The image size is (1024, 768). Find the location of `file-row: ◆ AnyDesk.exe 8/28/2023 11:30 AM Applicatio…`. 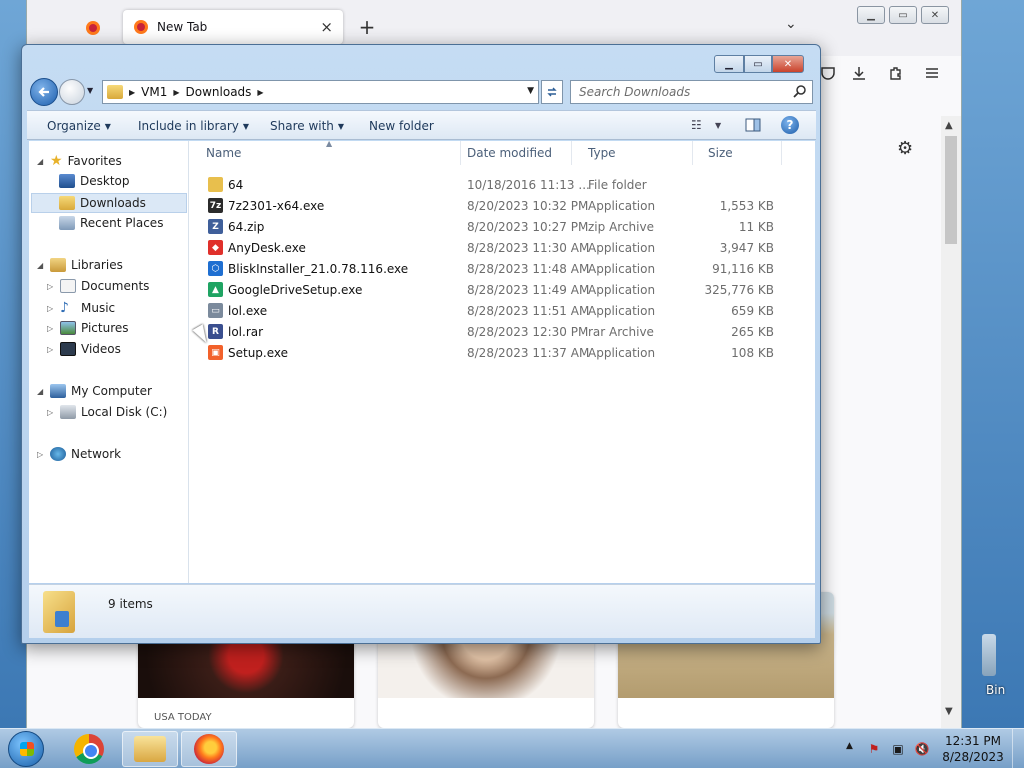

file-row: ◆ AnyDesk.exe 8/28/2023 11:30 AM Applicatio… is located at coordinates (489, 247).